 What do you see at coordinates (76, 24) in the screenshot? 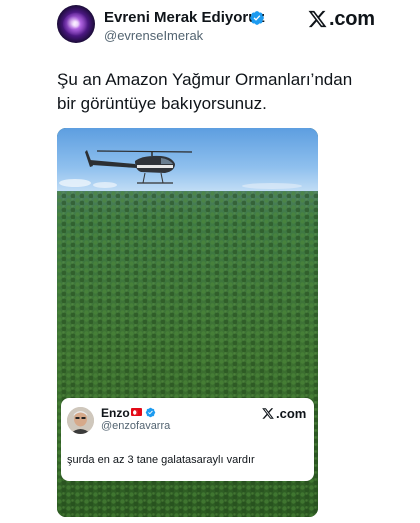
I see `profile-avatar` at bounding box center [76, 24].